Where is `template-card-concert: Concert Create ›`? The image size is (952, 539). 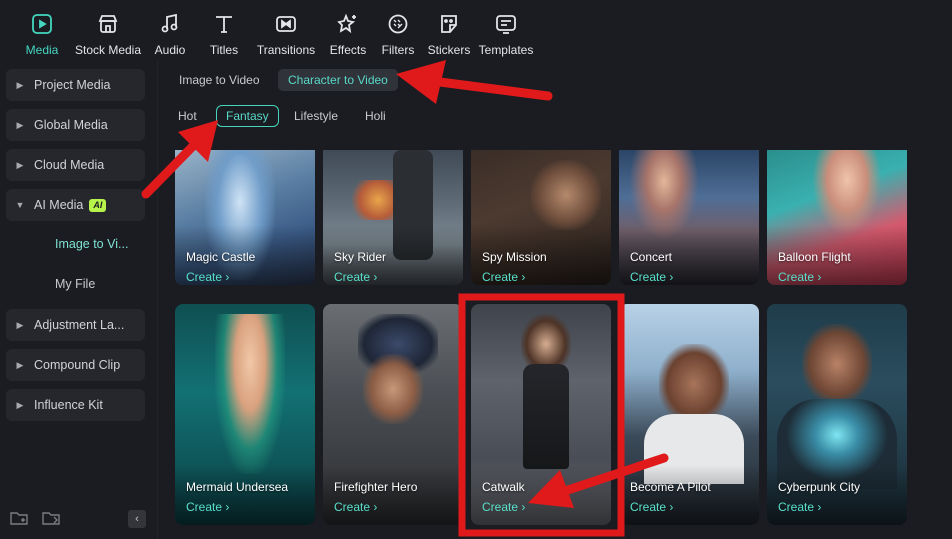
template-card-concert: Concert Create › is located at coordinates (689, 217).